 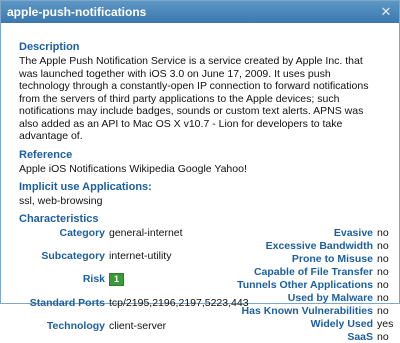 What do you see at coordinates (67, 303) in the screenshot?
I see `standard-ports-key: Standard Ports` at bounding box center [67, 303].